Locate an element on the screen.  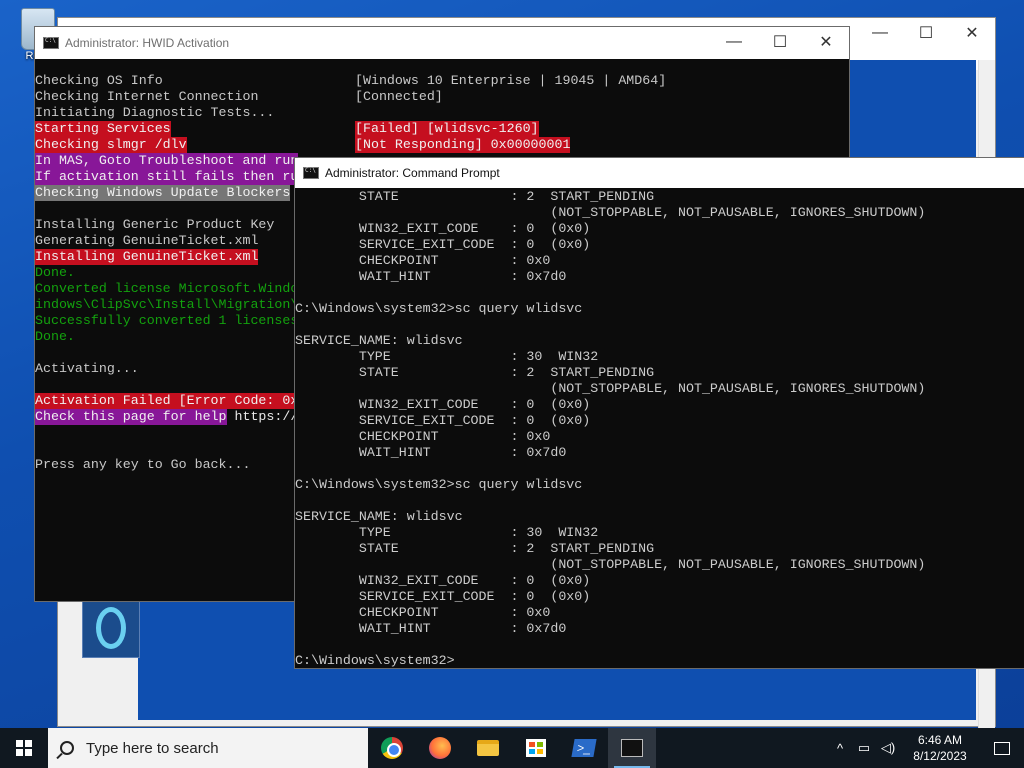
hwid-line: Starting Services [Failed] [wlidsvc-1260] is located at coordinates (442, 129).